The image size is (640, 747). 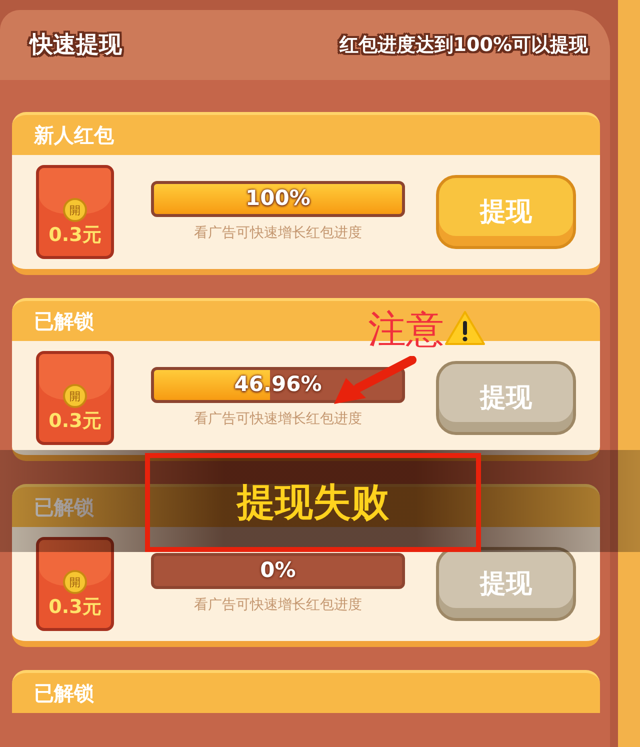 I want to click on progress-reading: 100%, so click(x=278, y=198).